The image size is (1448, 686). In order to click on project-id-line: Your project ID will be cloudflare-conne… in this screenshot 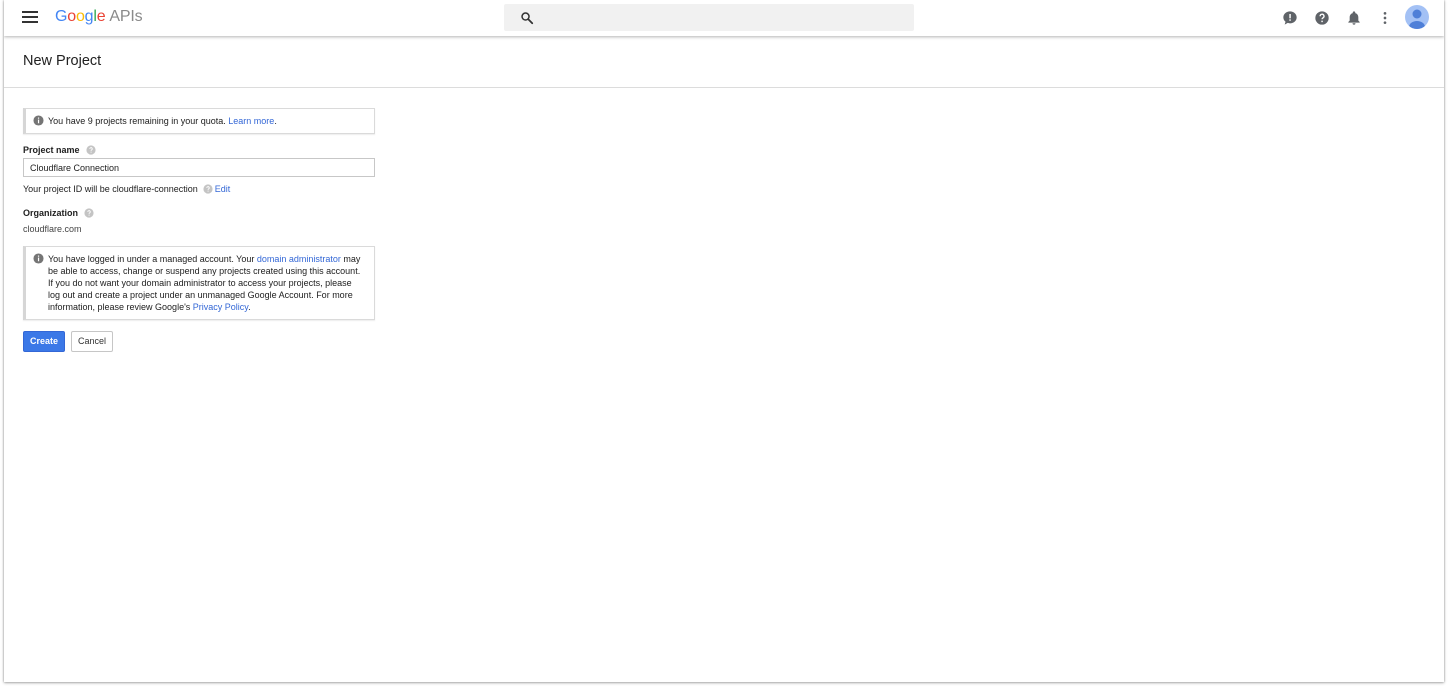, I will do `click(203, 189)`.